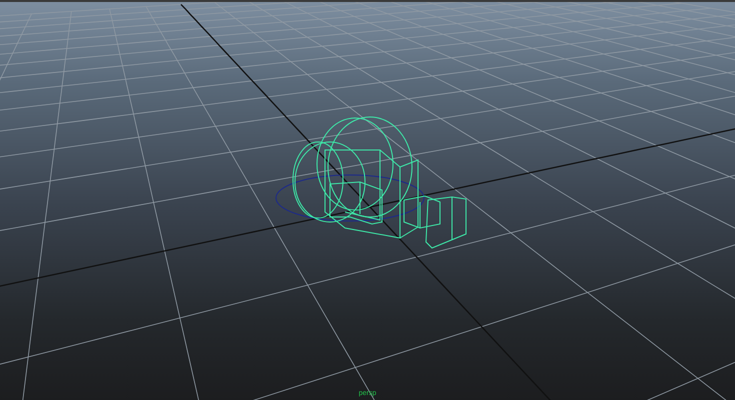  What do you see at coordinates (371, 182) in the screenshot?
I see `camera-wireframe-drawing` at bounding box center [371, 182].